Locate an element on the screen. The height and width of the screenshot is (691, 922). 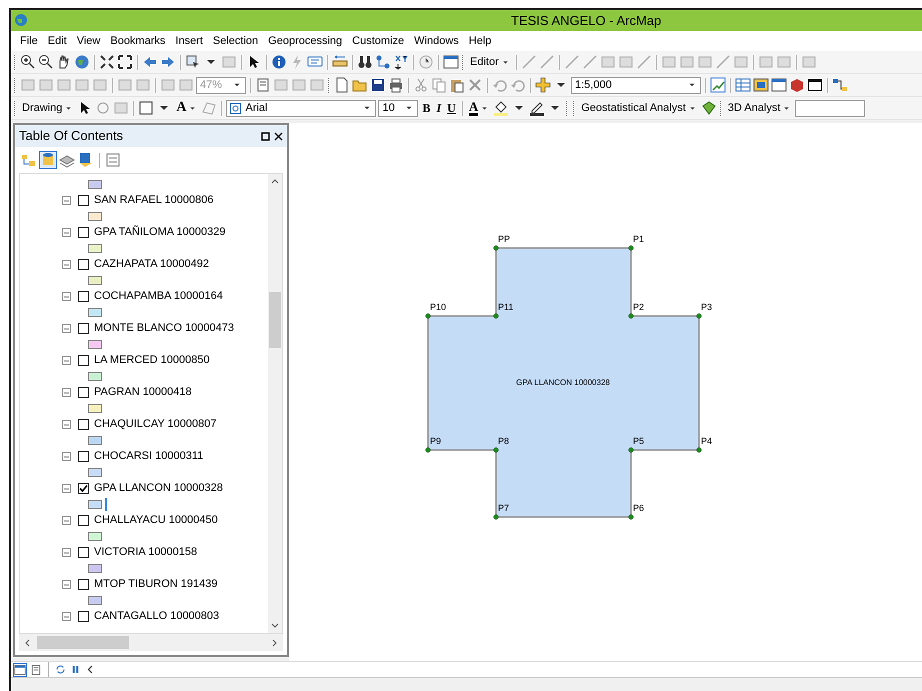
toolbox-icon is located at coordinates (797, 85).